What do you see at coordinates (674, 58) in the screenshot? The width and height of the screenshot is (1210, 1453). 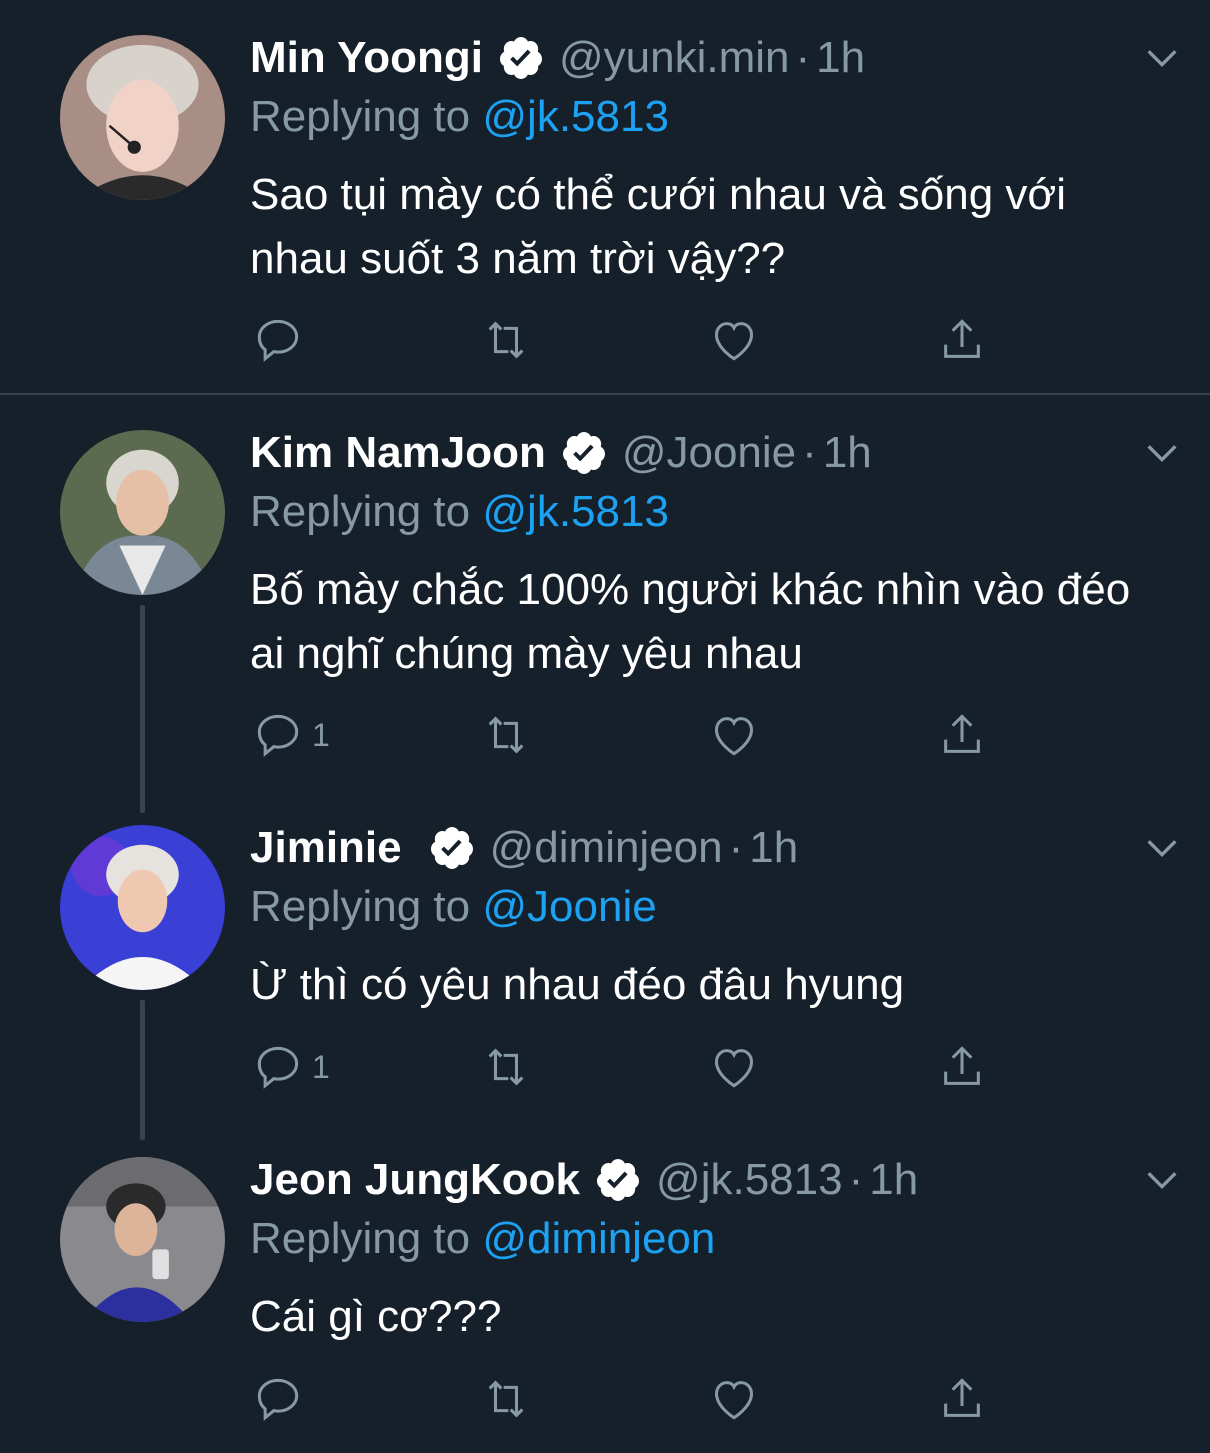 I see `user-handle: @yunki.min` at bounding box center [674, 58].